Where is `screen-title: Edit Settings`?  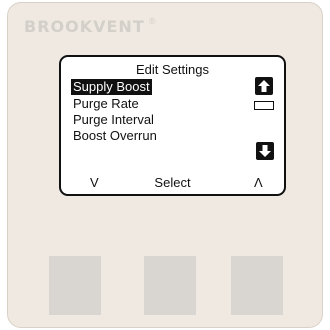
screen-title: Edit Settings is located at coordinates (172, 69).